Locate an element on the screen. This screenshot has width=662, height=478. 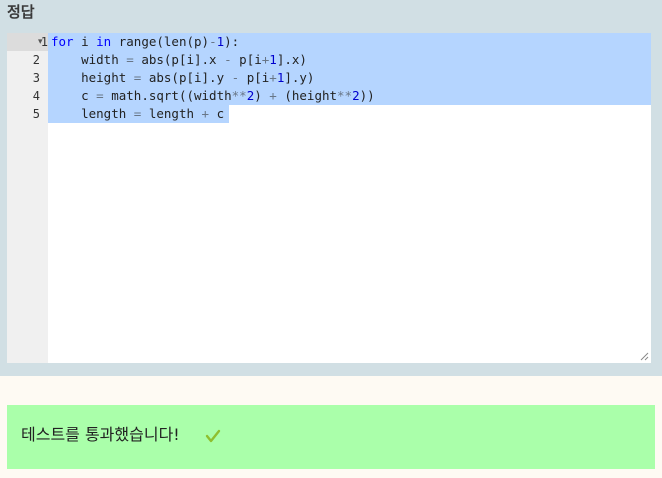
code-line: c = math.sqrt((width**2) + (height**2)) is located at coordinates (211, 96).